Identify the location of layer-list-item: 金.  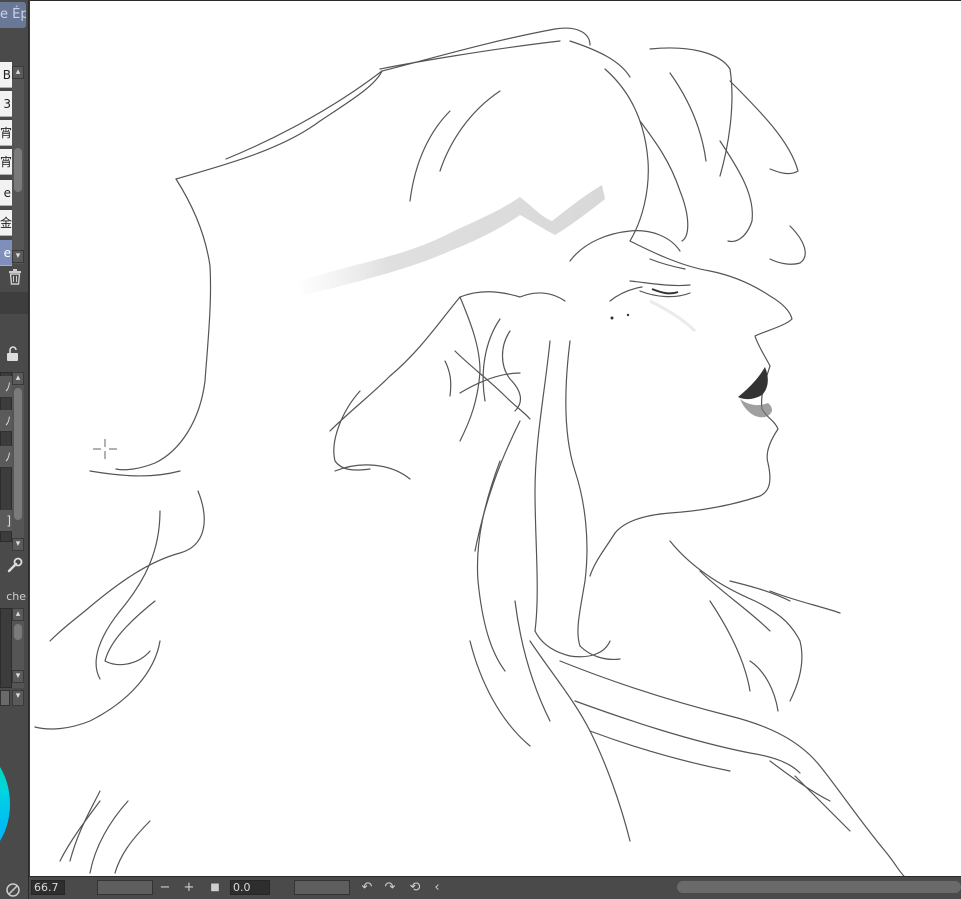
(6, 223).